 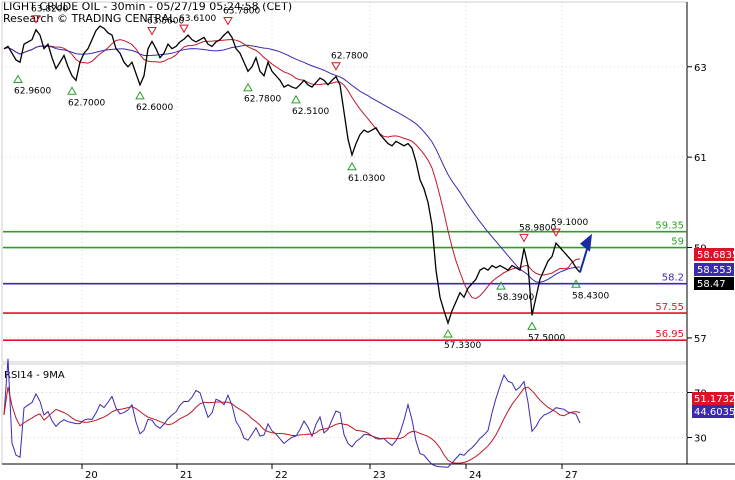 I want to click on level-label: 57.55, so click(x=669, y=307).